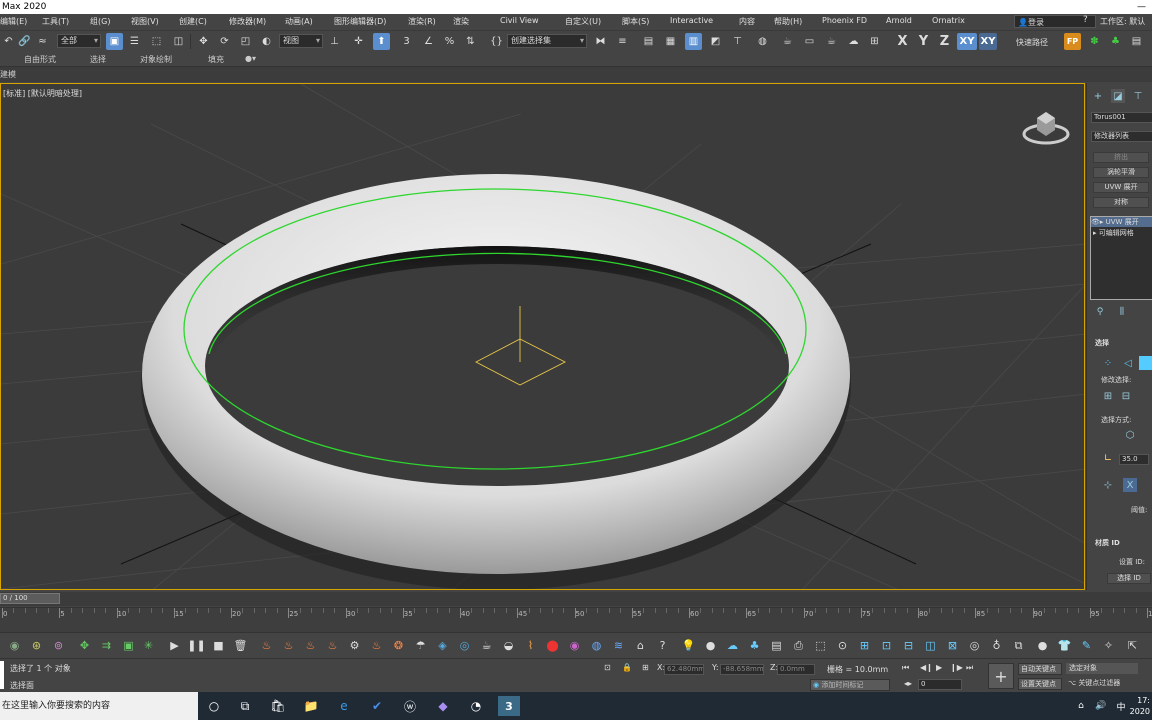  I want to click on selection-rollout-title: 选择, so click(1102, 343).